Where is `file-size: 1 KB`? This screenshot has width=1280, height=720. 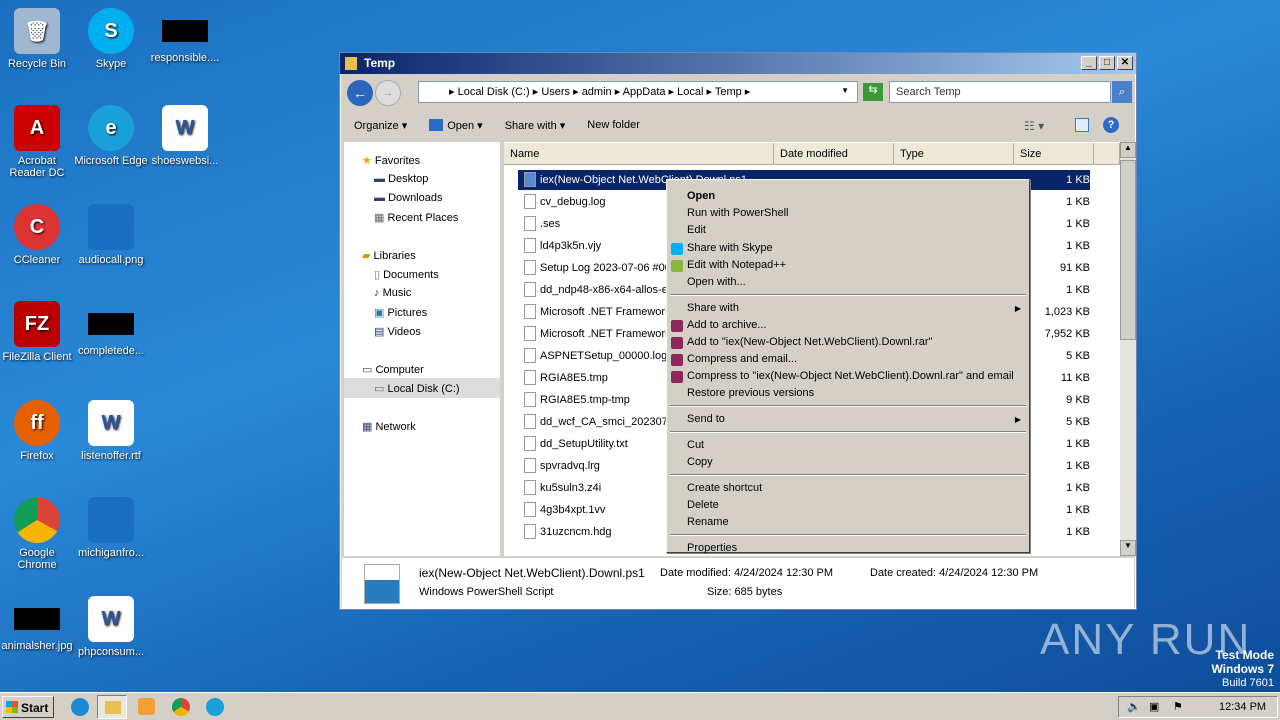
file-size: 1 KB is located at coordinates (1078, 180).